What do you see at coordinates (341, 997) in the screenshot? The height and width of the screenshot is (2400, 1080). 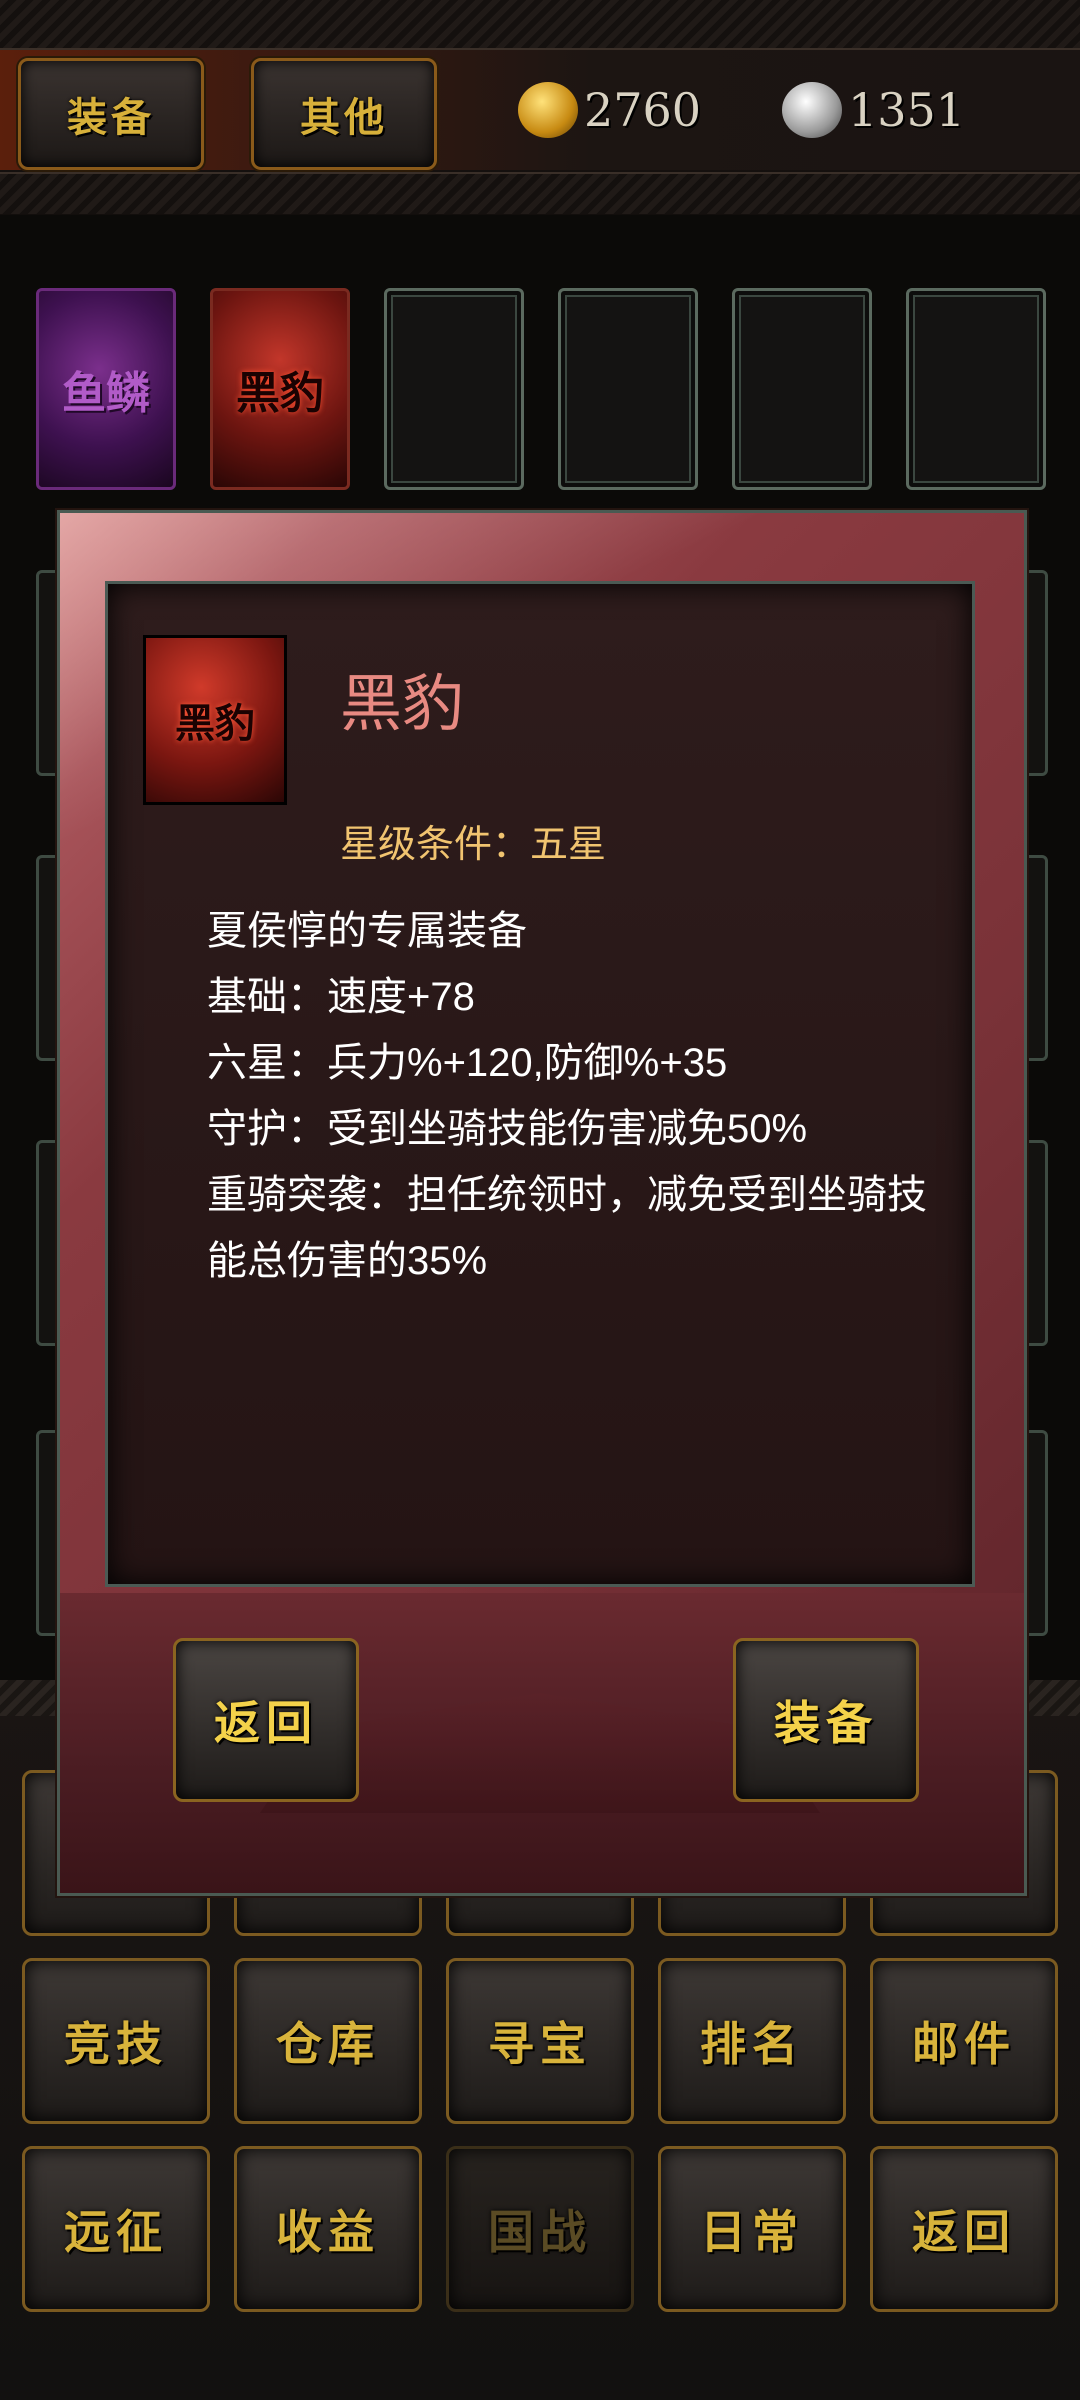 I see `desc-line: 基础：速度+78` at bounding box center [341, 997].